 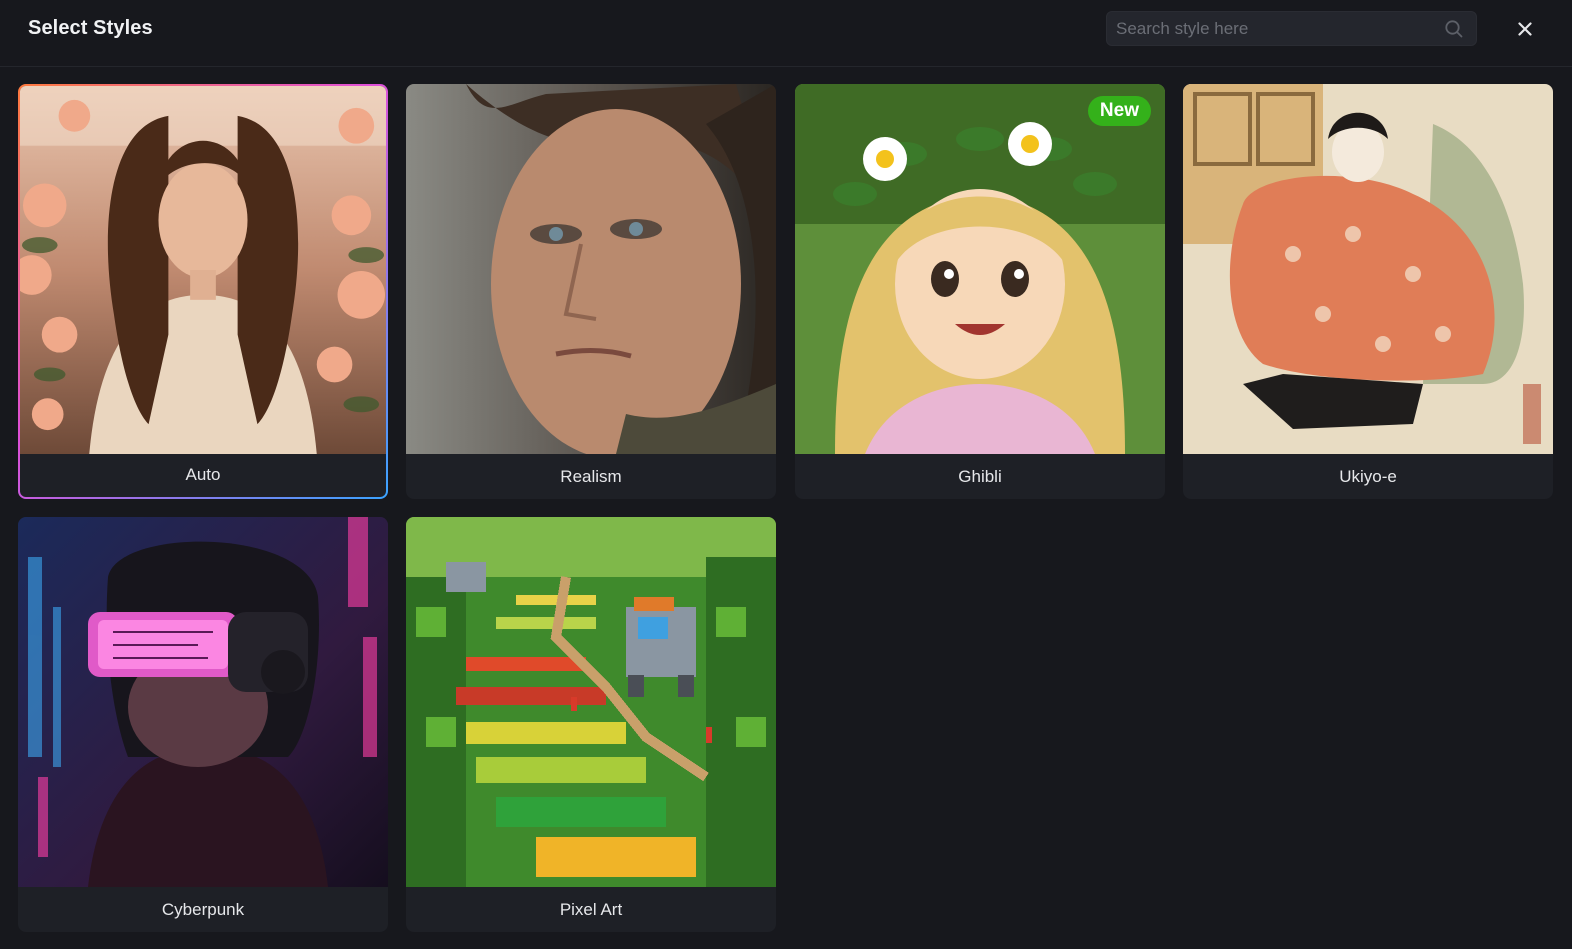 I want to click on style-card-cyberpunk: Cyberpunk, so click(x=203, y=724).